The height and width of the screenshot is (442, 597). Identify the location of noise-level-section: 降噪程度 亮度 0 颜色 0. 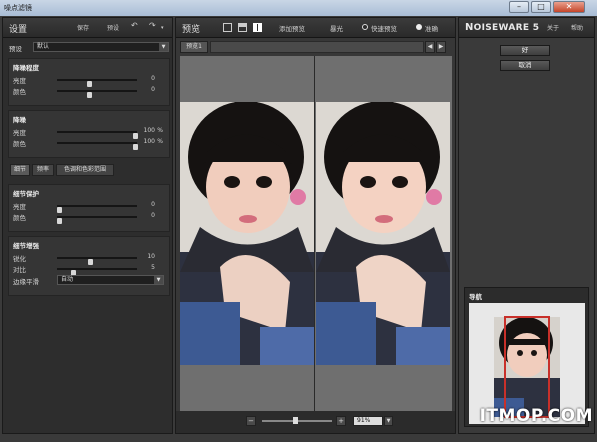
(89, 82).